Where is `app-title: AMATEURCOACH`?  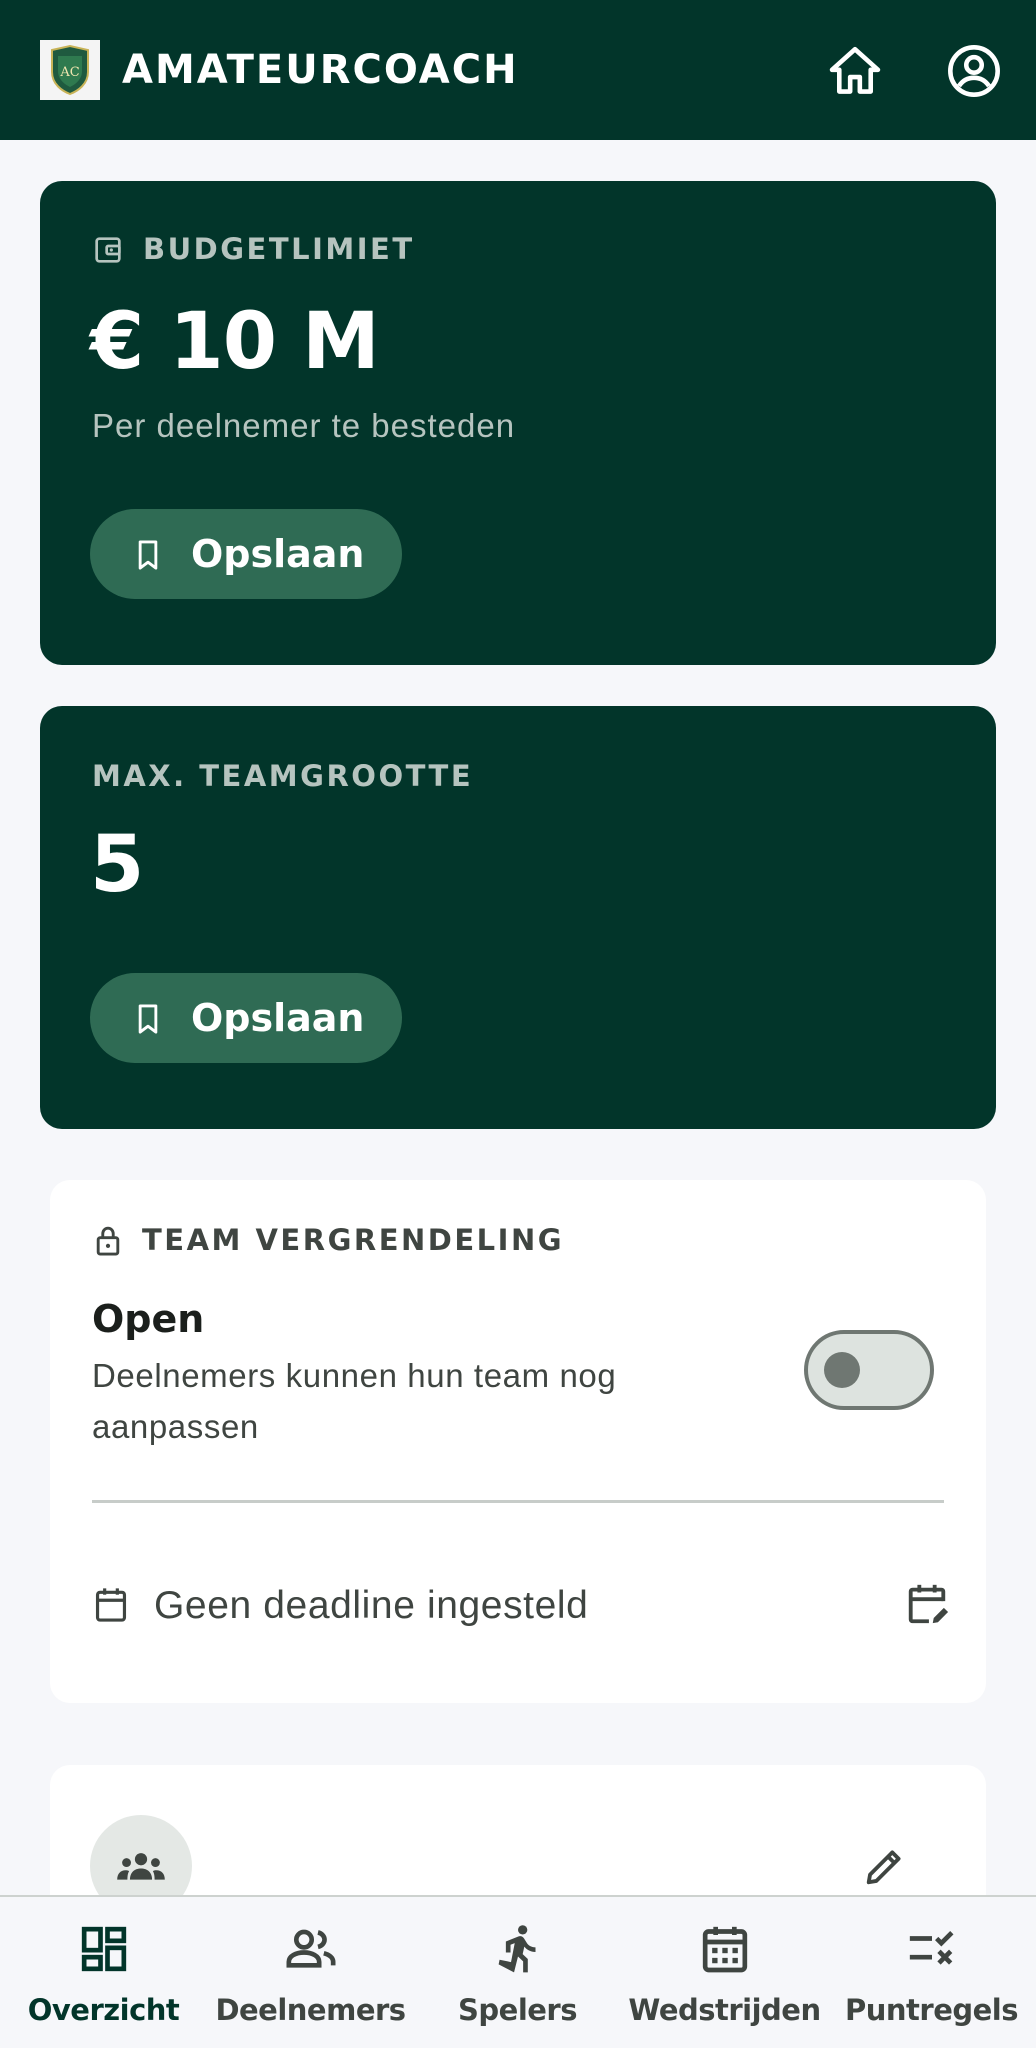
app-title: AMATEURCOACH is located at coordinates (320, 70).